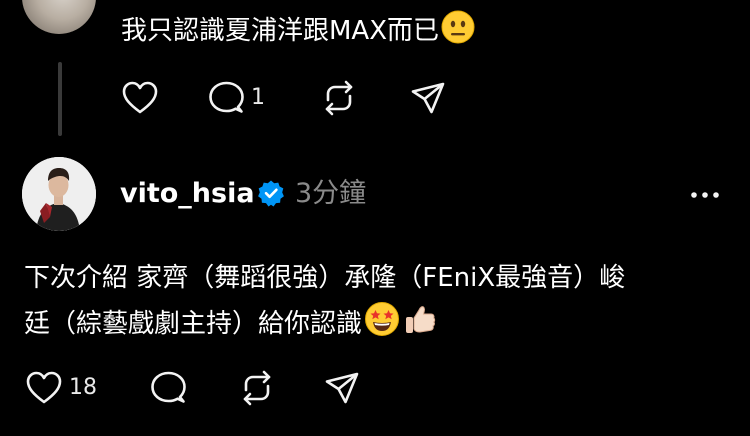 The image size is (750, 436). What do you see at coordinates (258, 97) in the screenshot?
I see `reply-count: 1` at bounding box center [258, 97].